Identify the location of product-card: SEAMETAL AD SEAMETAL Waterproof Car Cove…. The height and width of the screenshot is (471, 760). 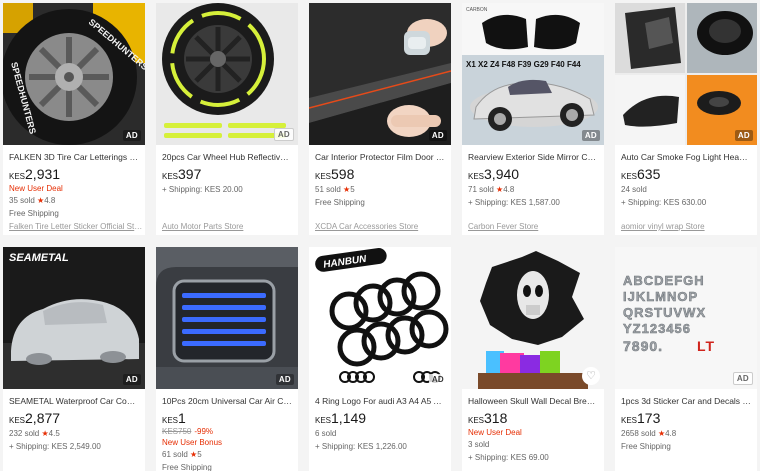
(74, 359).